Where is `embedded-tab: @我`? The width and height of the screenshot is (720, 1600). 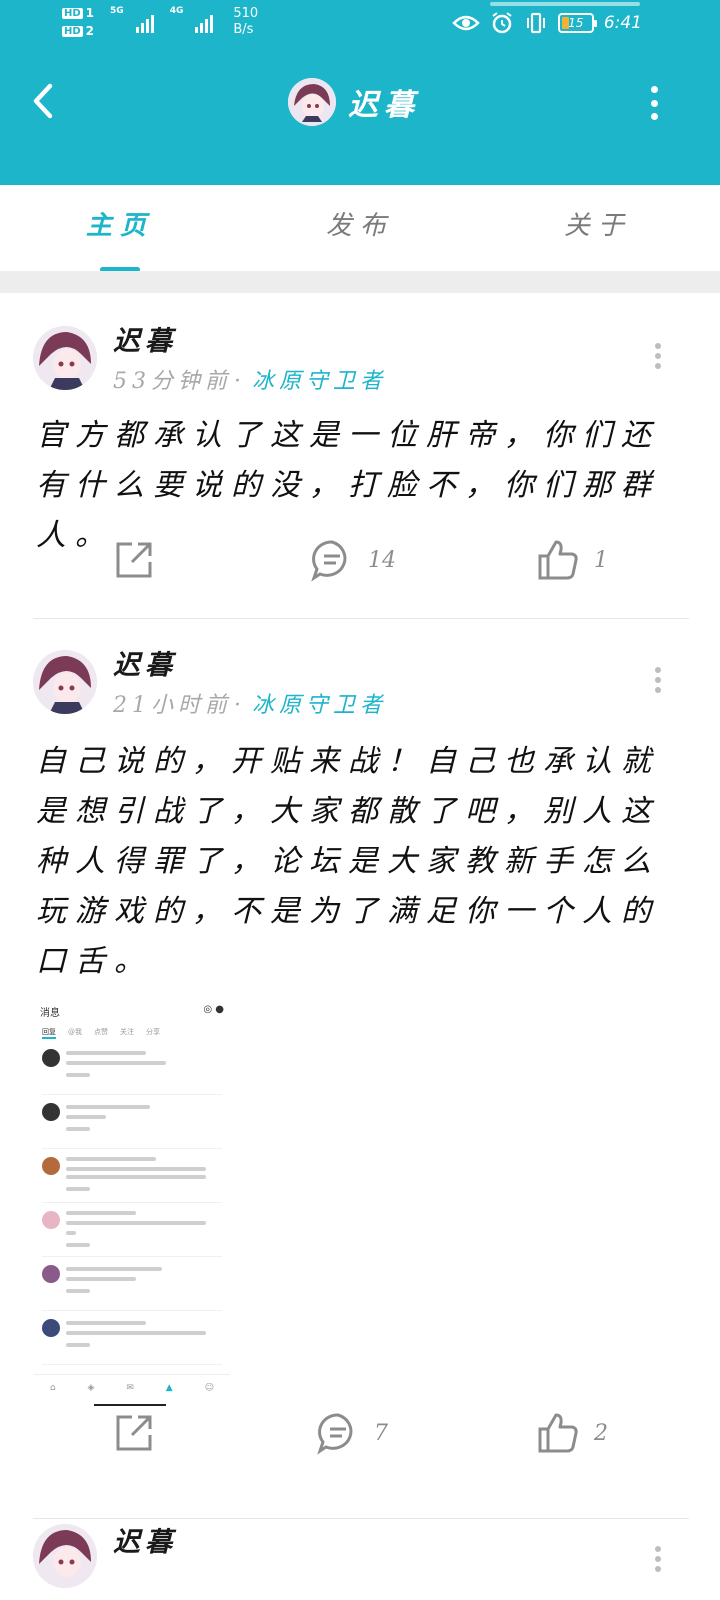
embedded-tab: @我 is located at coordinates (75, 1032).